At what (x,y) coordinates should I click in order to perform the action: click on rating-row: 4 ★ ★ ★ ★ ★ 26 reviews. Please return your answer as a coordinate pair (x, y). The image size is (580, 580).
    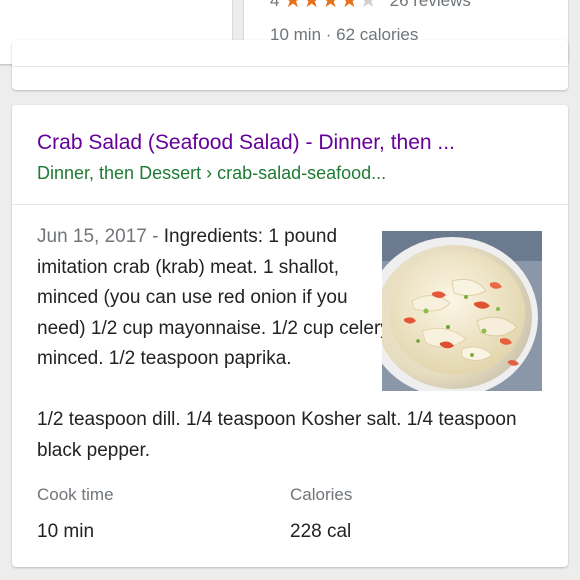
    Looking at the image, I should click on (370, 6).